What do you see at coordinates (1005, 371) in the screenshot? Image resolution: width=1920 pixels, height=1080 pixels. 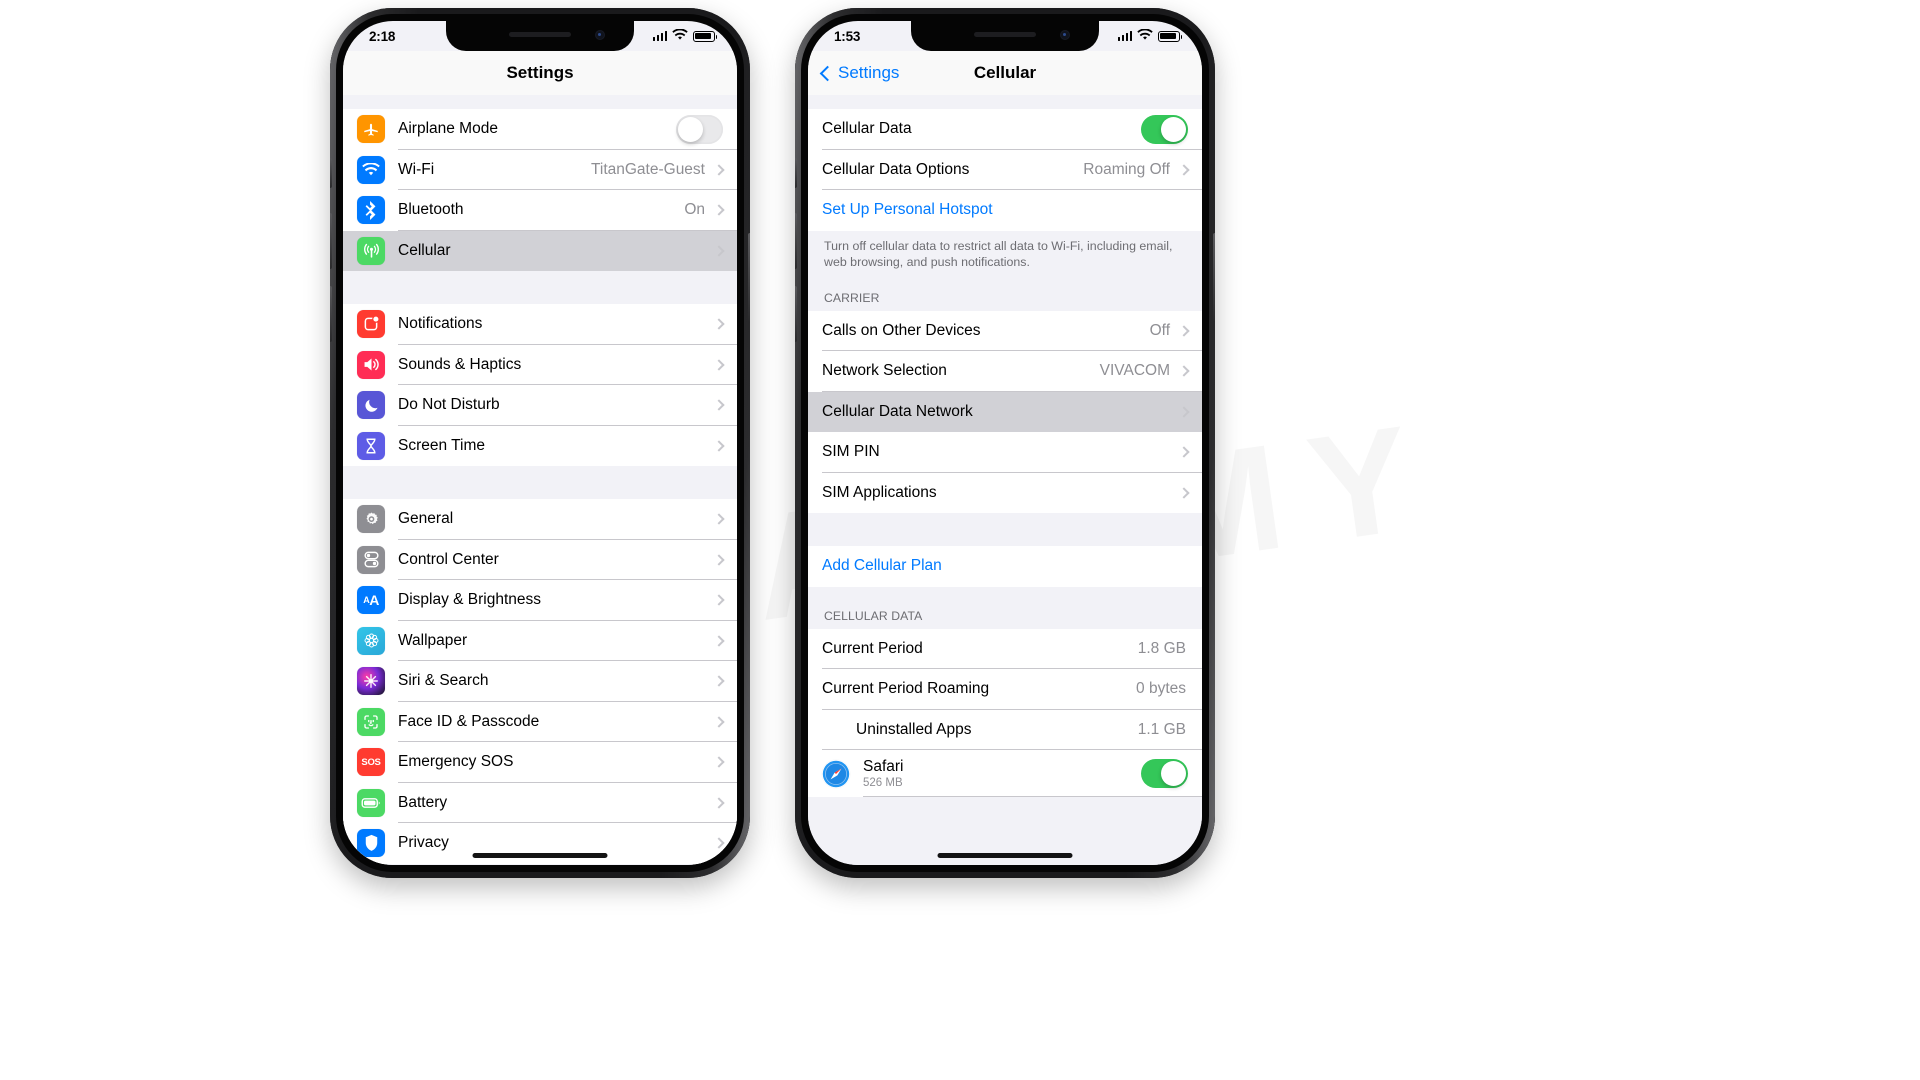 I see `row-network-selection: Network Selection VIVACOM` at bounding box center [1005, 371].